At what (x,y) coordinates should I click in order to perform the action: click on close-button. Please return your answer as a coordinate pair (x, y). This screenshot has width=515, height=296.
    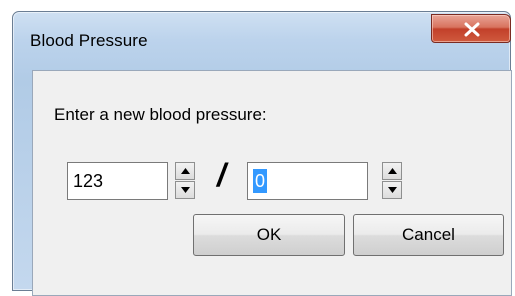
    Looking at the image, I should click on (471, 28).